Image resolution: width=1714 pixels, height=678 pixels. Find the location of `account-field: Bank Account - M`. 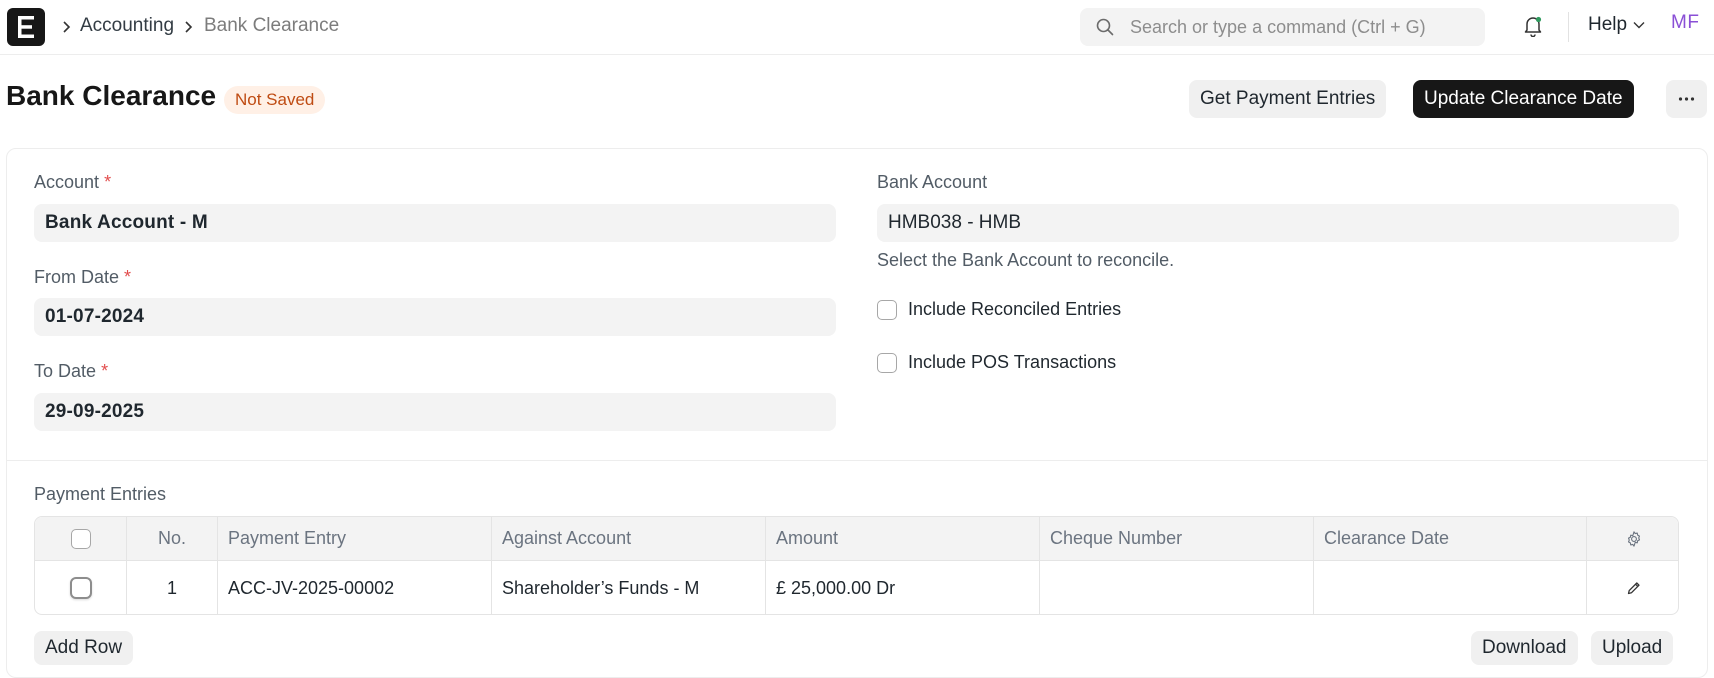

account-field: Bank Account - M is located at coordinates (435, 223).